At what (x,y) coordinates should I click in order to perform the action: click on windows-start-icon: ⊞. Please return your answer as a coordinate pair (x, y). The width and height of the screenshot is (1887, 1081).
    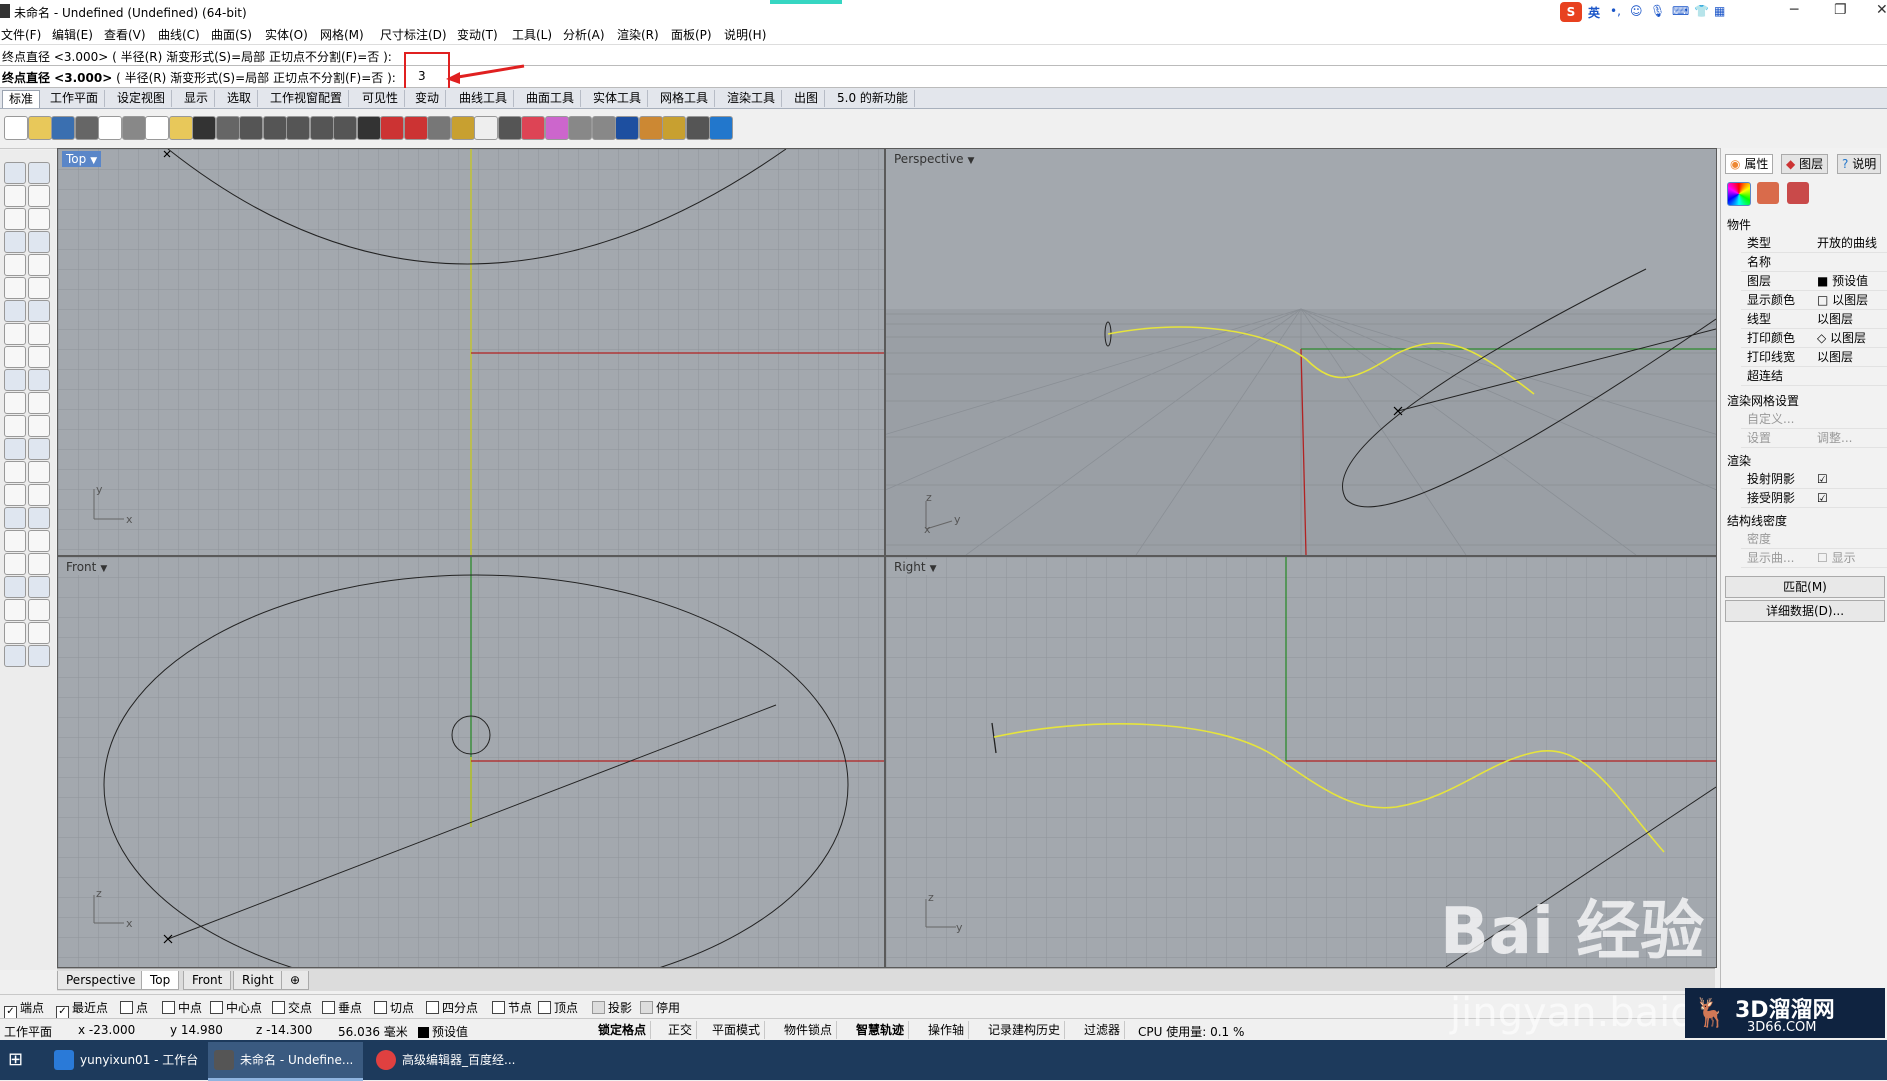
    Looking at the image, I should click on (18, 1060).